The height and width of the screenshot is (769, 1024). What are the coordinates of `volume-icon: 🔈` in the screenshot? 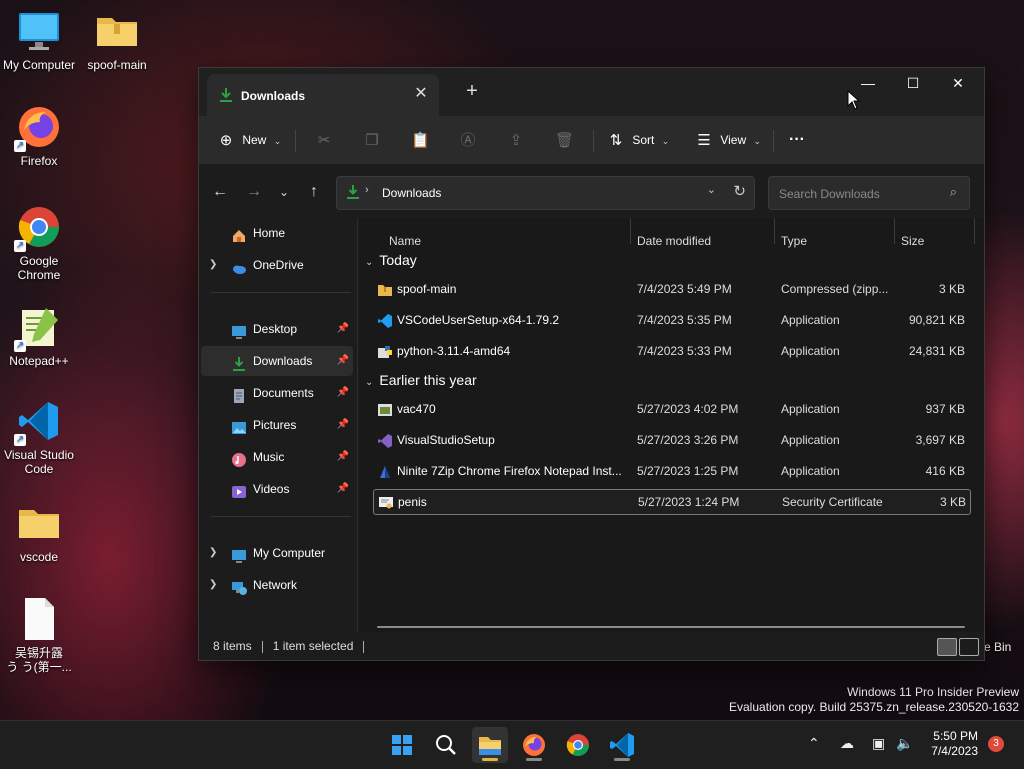 It's located at (904, 743).